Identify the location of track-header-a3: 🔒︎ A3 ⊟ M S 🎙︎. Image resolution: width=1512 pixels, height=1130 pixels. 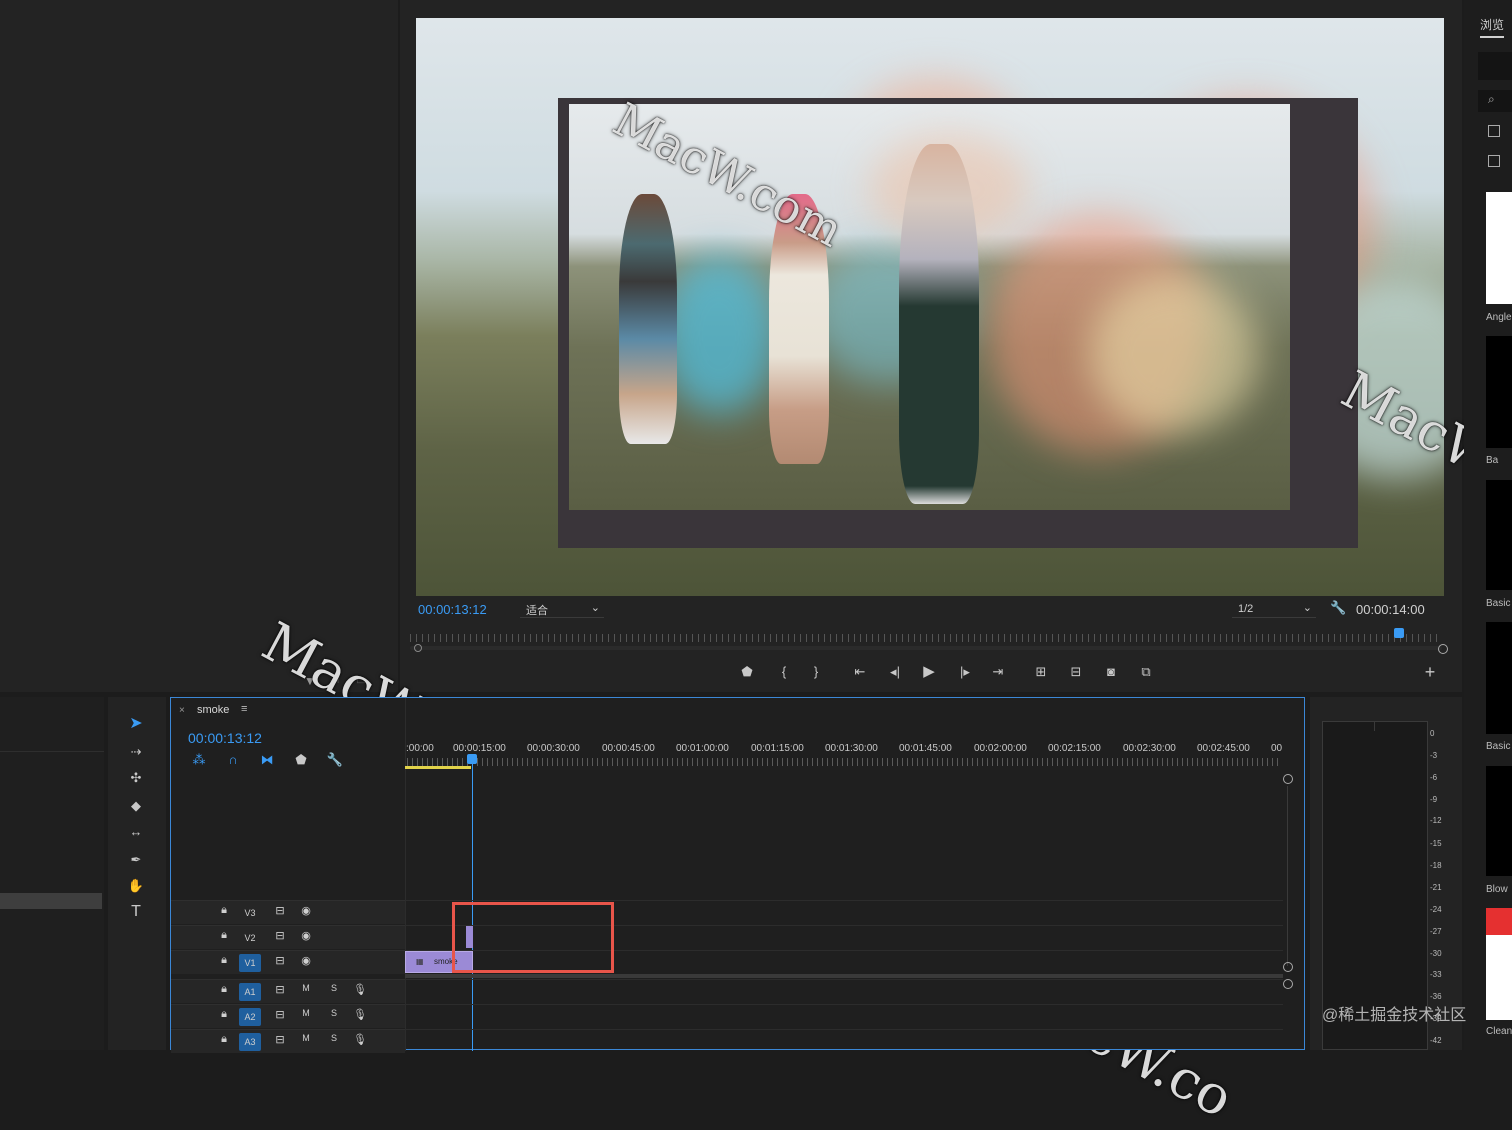
(288, 1041).